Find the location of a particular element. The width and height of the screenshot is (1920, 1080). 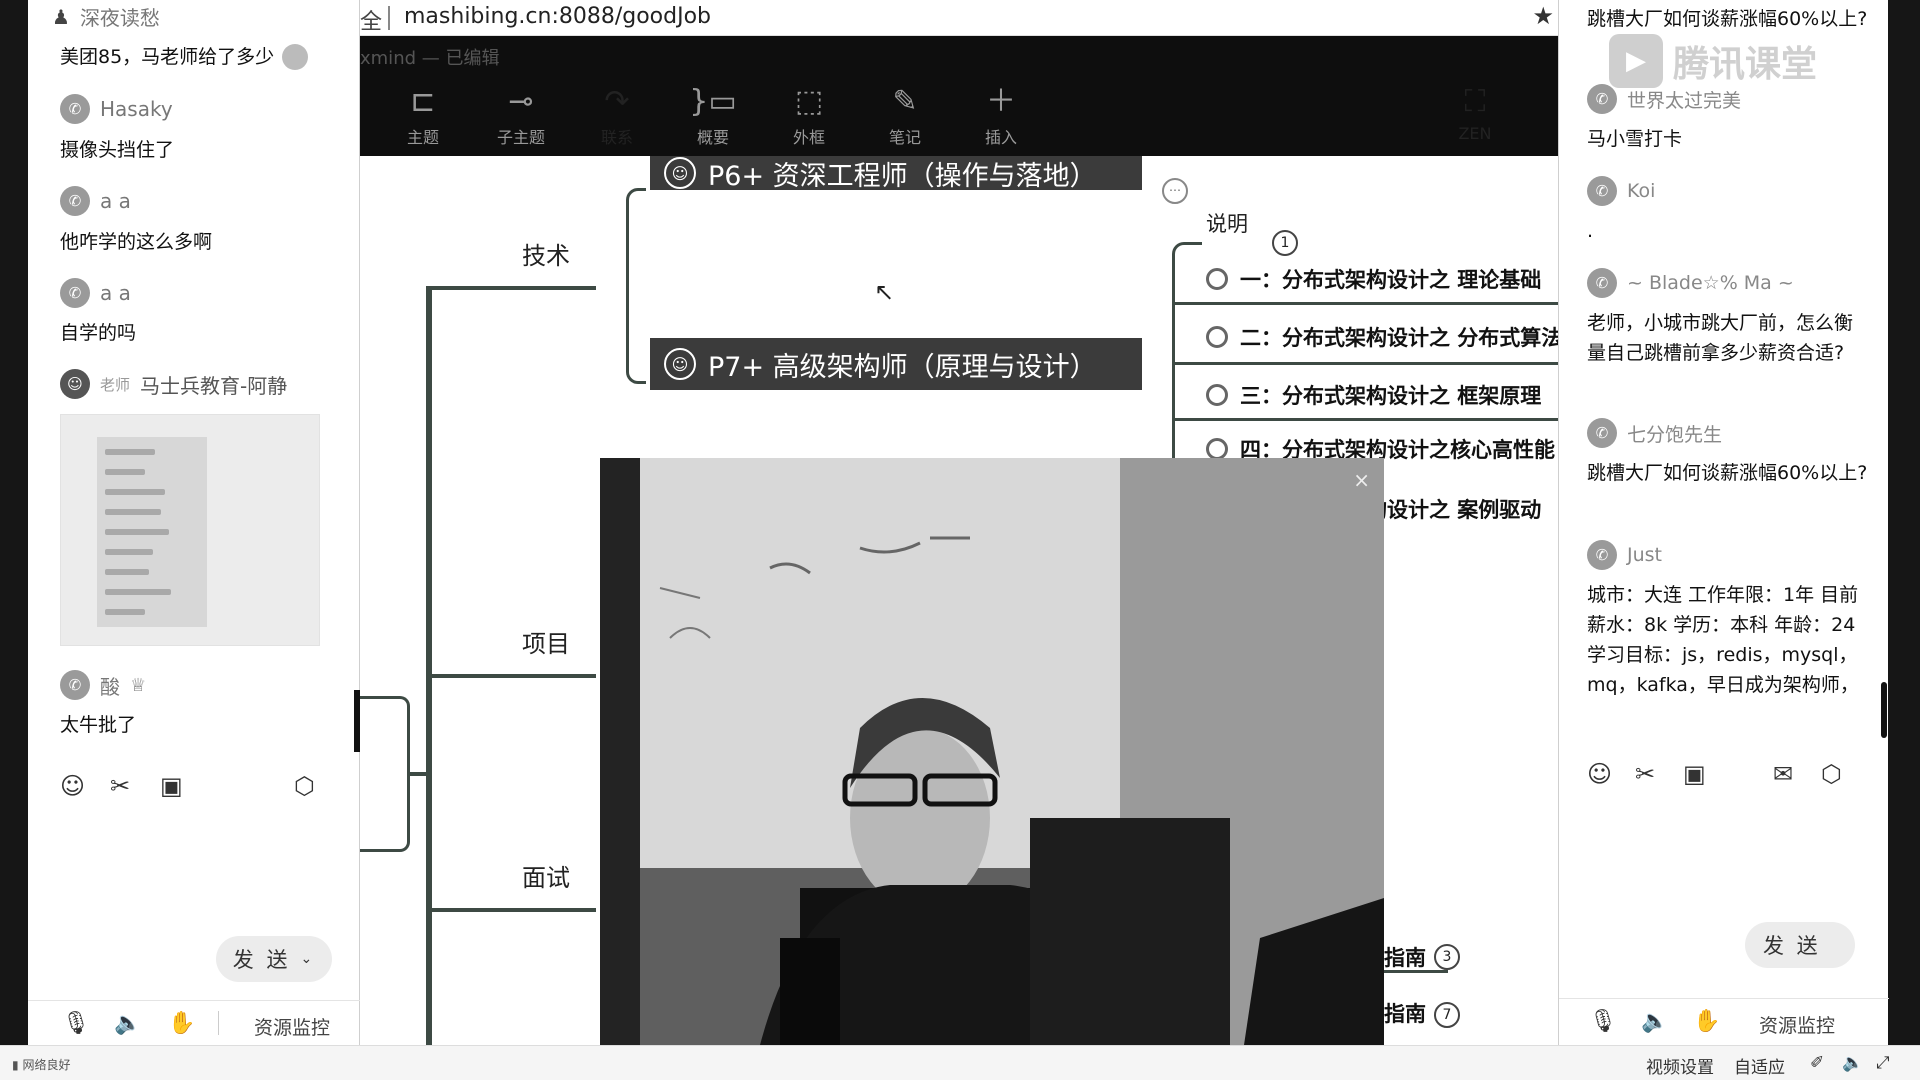

chat-user: ✆ Koi is located at coordinates (1621, 191).